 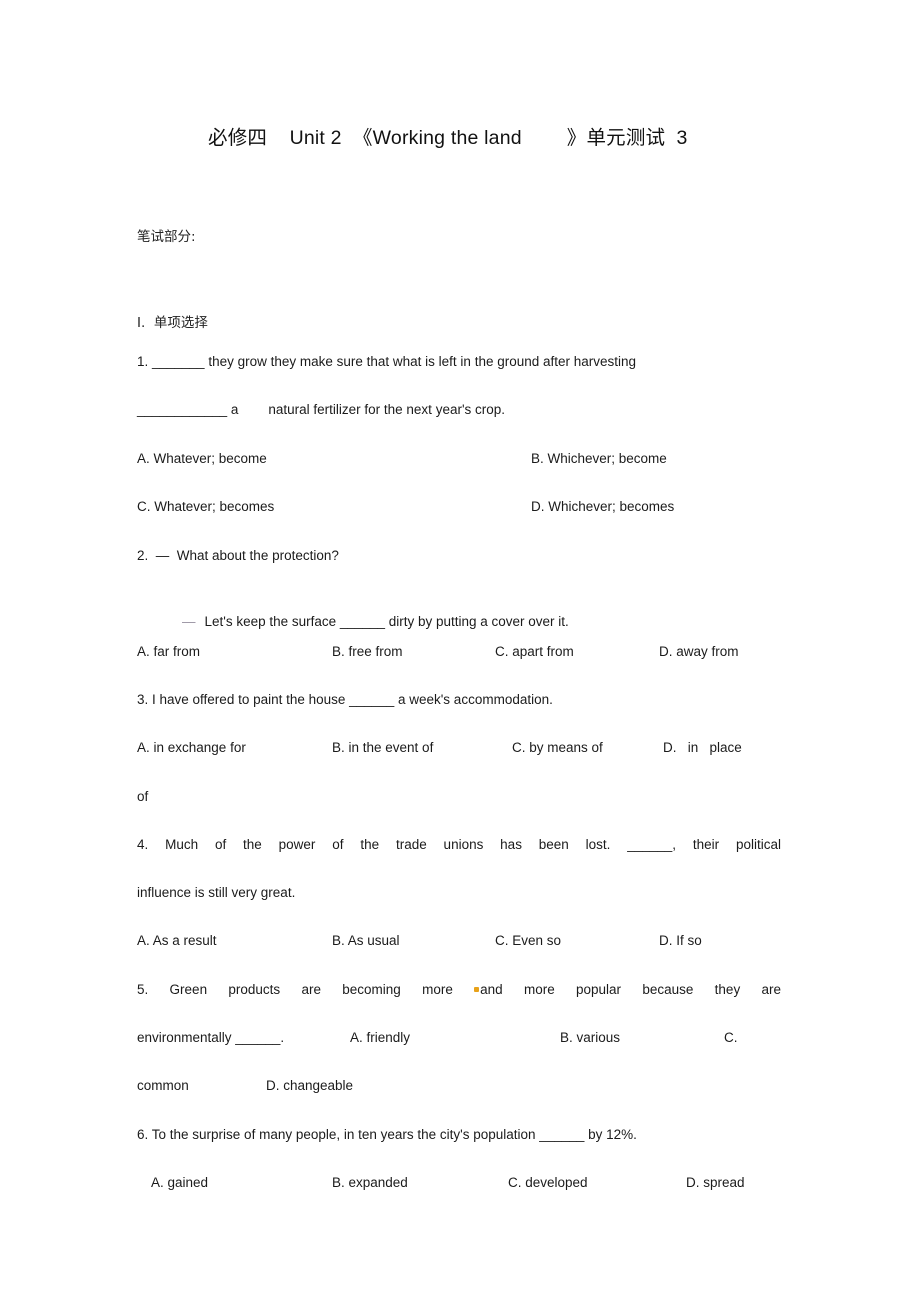 What do you see at coordinates (680, 941) in the screenshot?
I see `question-4-option-d: D. If so` at bounding box center [680, 941].